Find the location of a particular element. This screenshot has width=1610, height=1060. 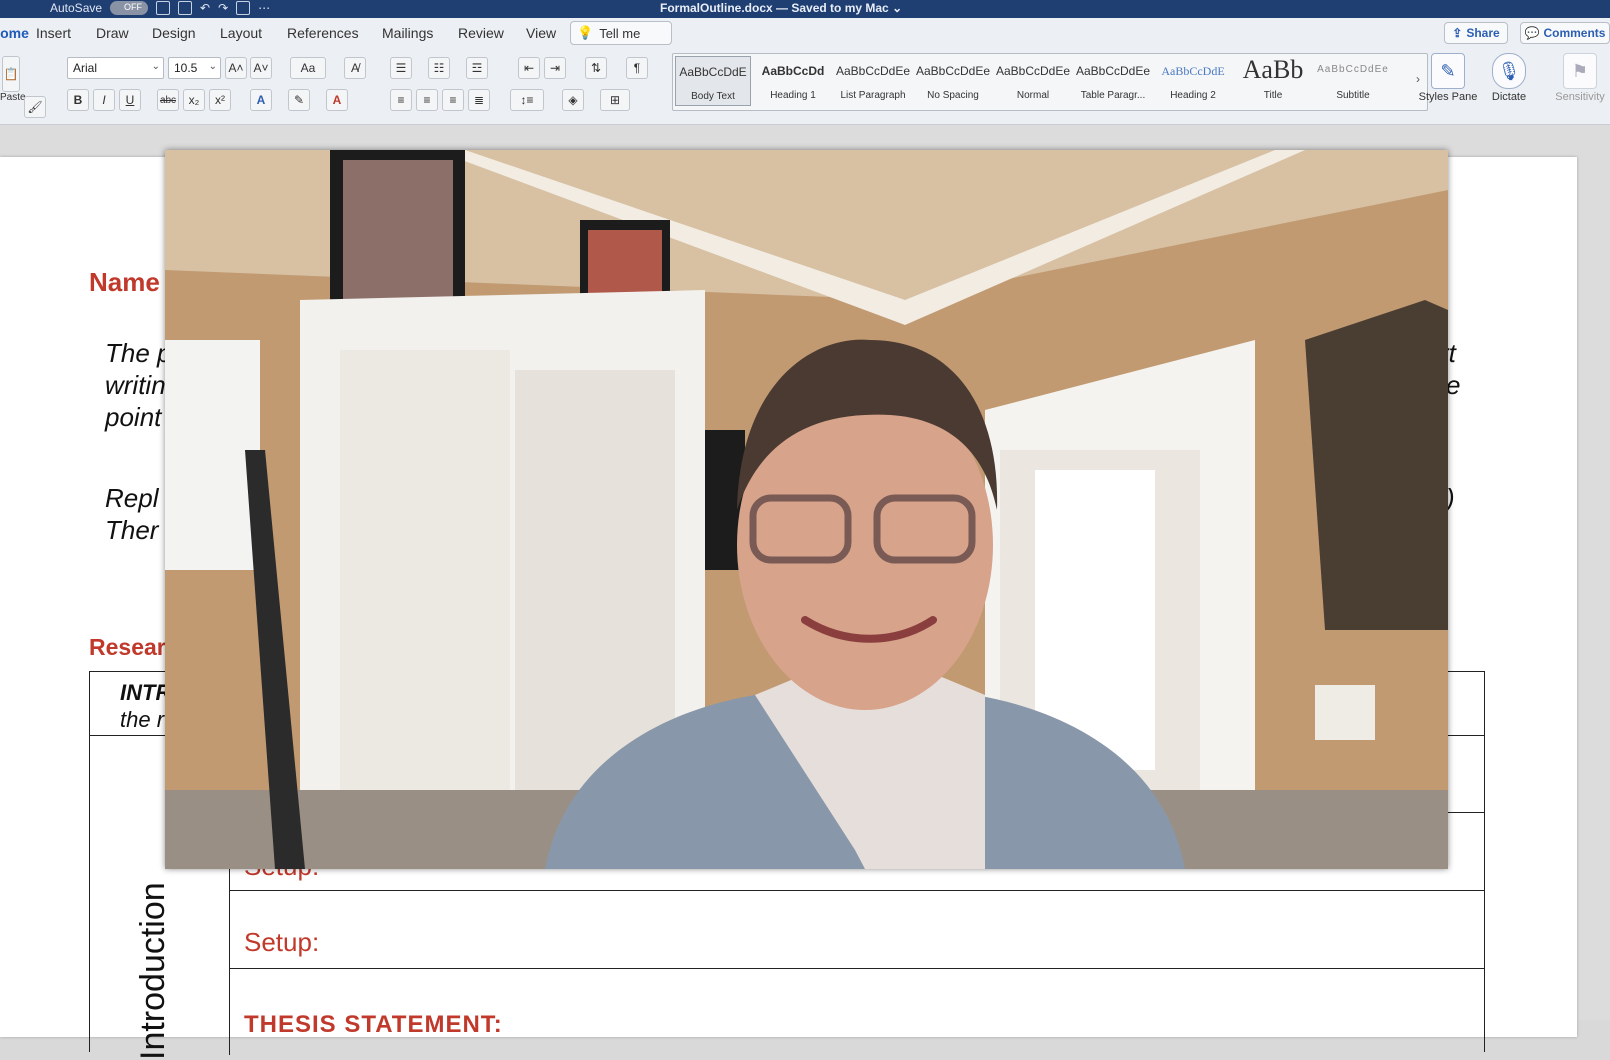

style-heading-1: AaBbCcDd Heading 1 is located at coordinates (793, 81).